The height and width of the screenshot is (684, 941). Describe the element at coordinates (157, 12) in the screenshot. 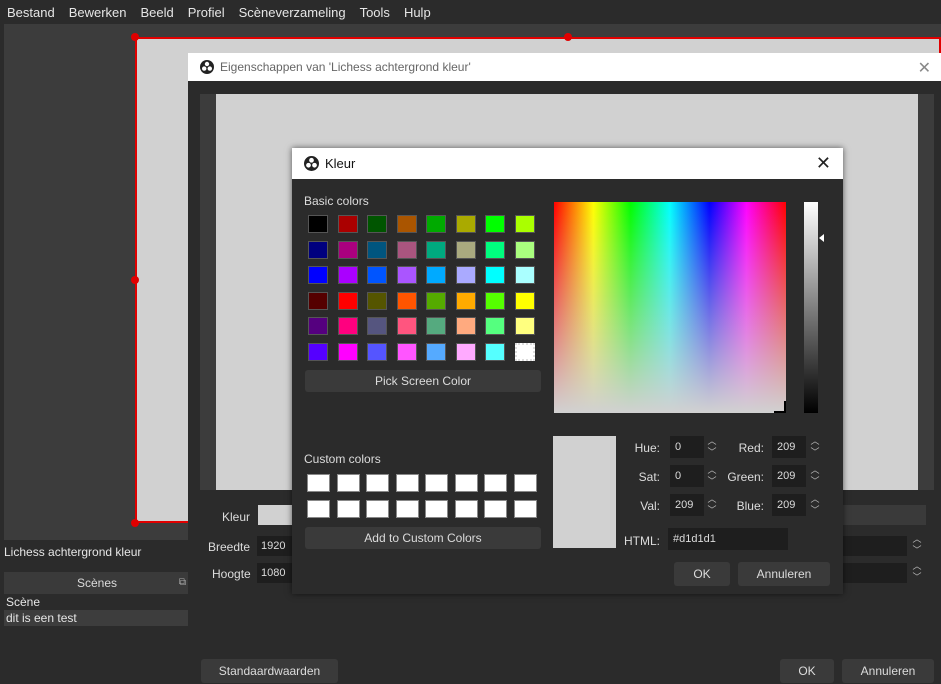

I see `menu-beeld: Beeld` at that location.